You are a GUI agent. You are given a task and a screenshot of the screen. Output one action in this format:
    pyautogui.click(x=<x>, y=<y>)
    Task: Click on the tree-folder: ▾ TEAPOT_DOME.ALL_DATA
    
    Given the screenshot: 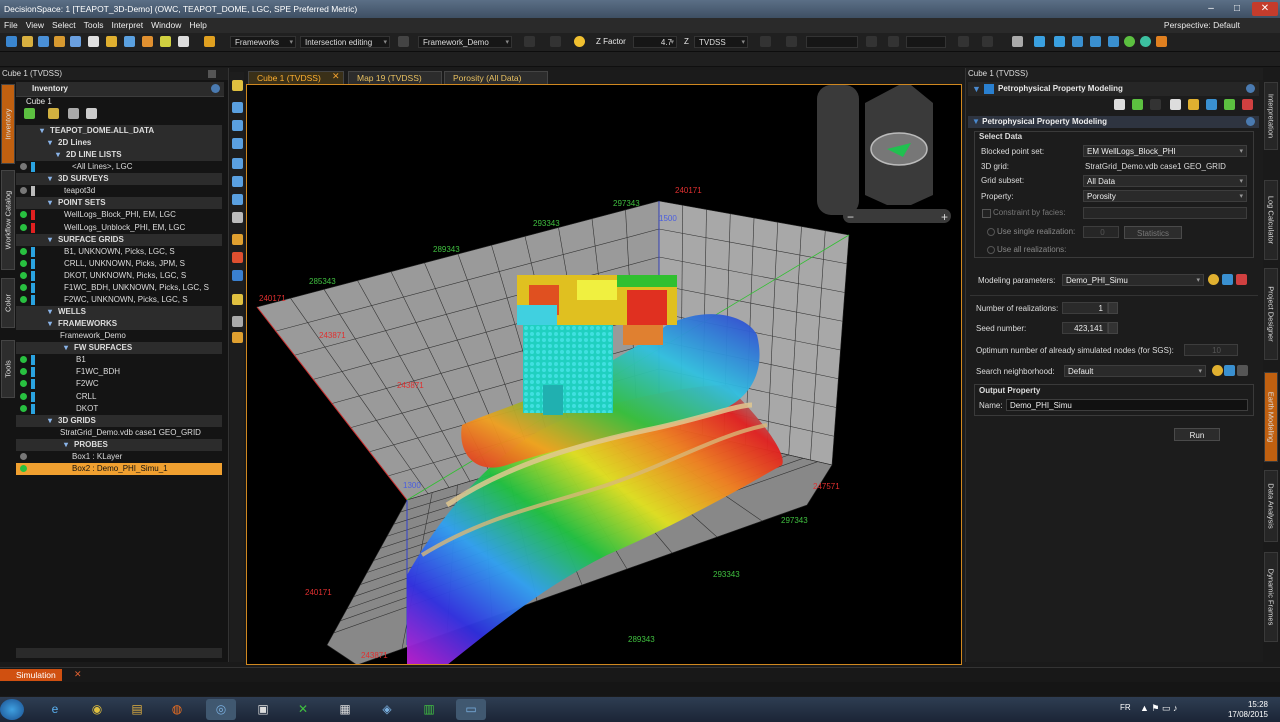 What is the action you would take?
    pyautogui.click(x=119, y=131)
    